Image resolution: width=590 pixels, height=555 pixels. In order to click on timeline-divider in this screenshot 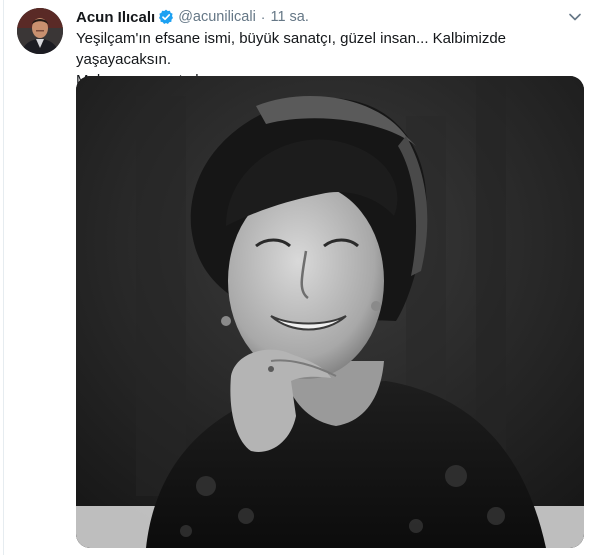, I will do `click(3, 277)`.